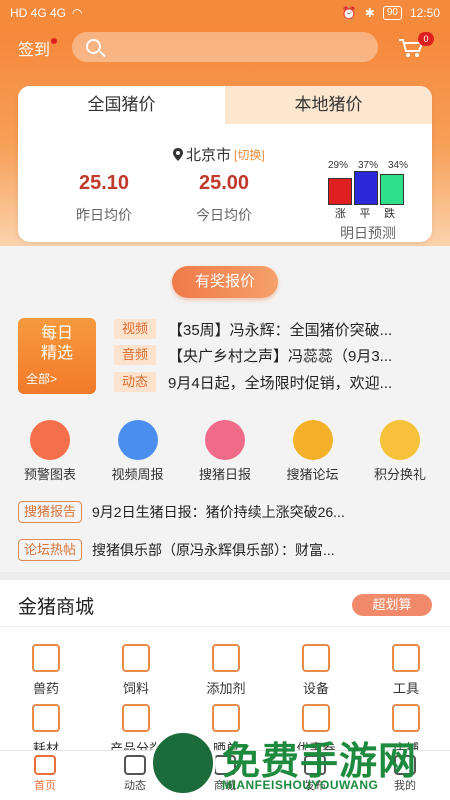 The height and width of the screenshot is (800, 450). I want to click on city-selector: 北京市 [切换], so click(219, 154).